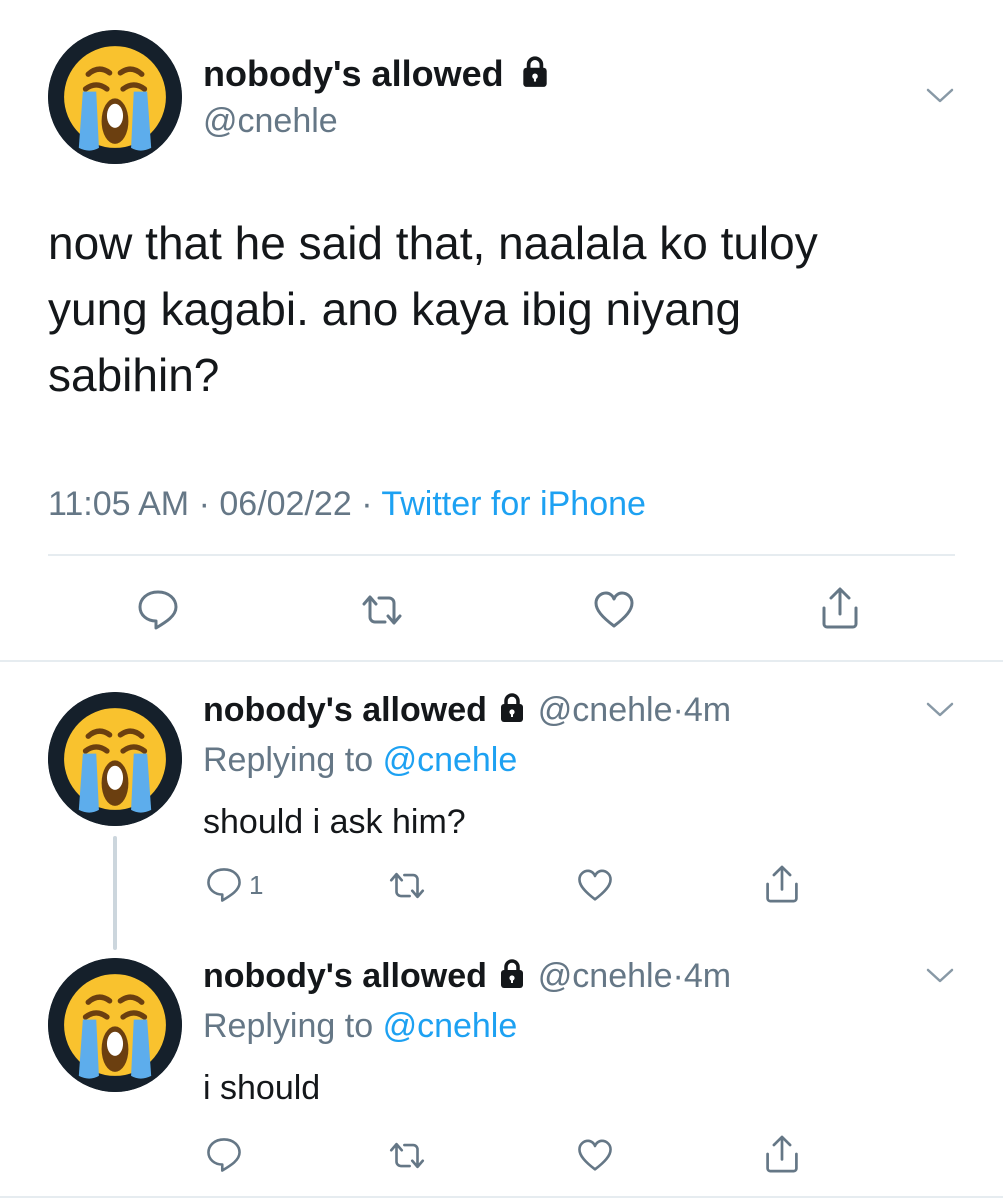 This screenshot has height=1200, width=1003. I want to click on tweet-text-line: now that he said that, naalala ko tuloy, so click(433, 243).